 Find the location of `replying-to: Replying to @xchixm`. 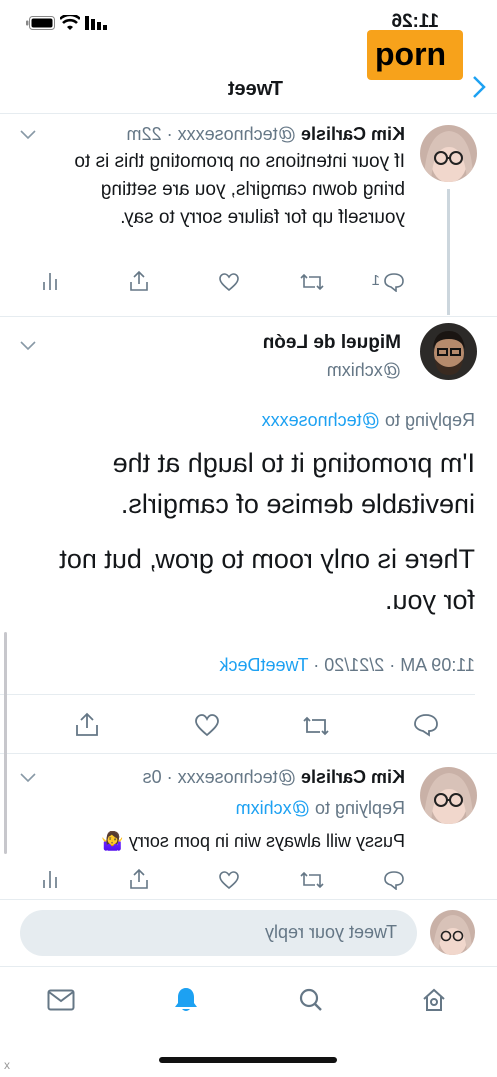

replying-to: Replying to @xchixm is located at coordinates (320, 808).